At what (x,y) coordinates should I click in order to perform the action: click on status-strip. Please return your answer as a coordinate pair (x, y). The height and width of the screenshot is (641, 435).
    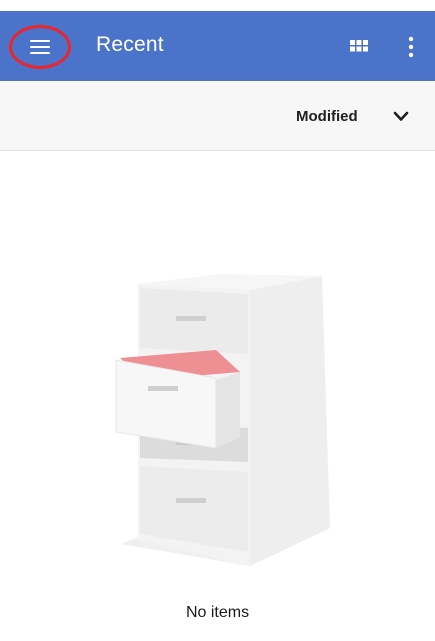
    Looking at the image, I should click on (217, 5).